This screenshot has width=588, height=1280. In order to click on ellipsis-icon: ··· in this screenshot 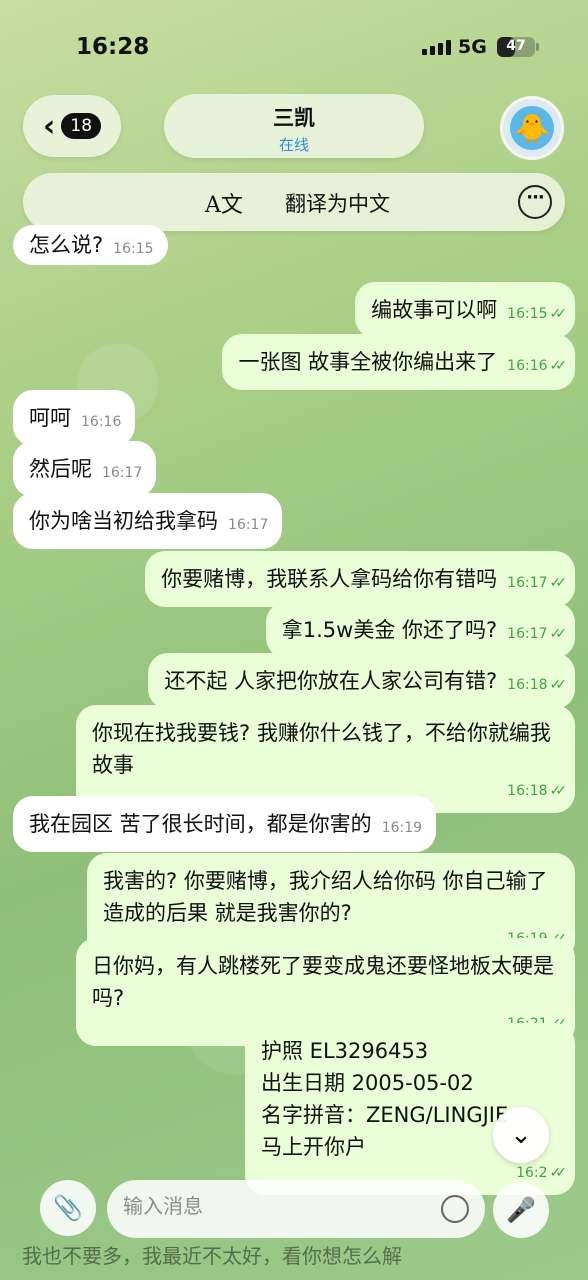, I will do `click(535, 202)`.